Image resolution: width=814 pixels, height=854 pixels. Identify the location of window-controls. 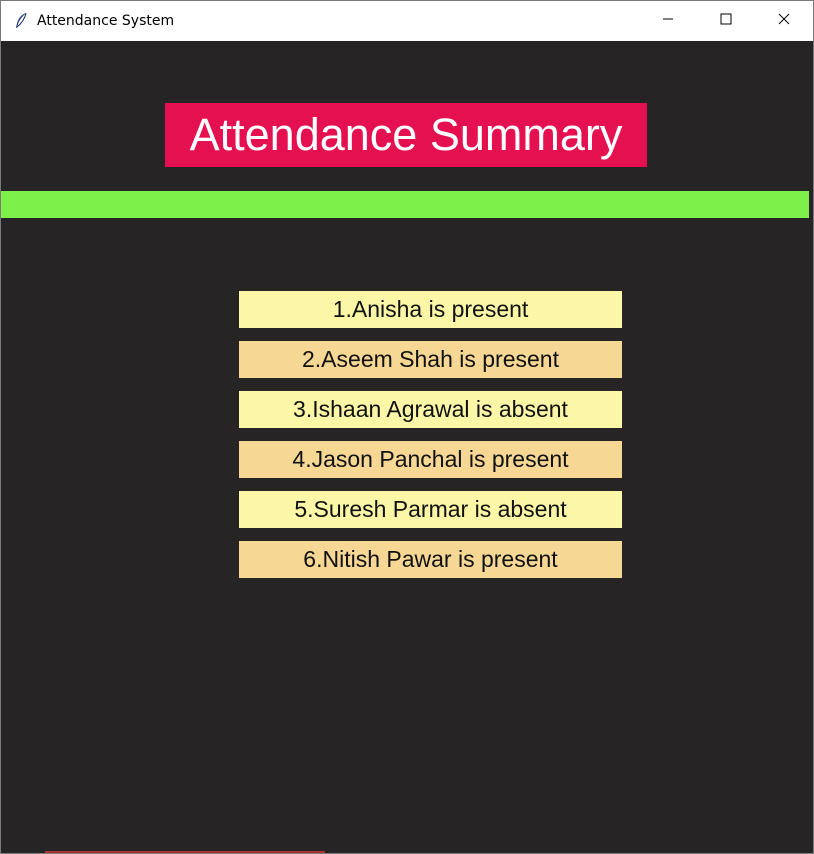
(726, 21).